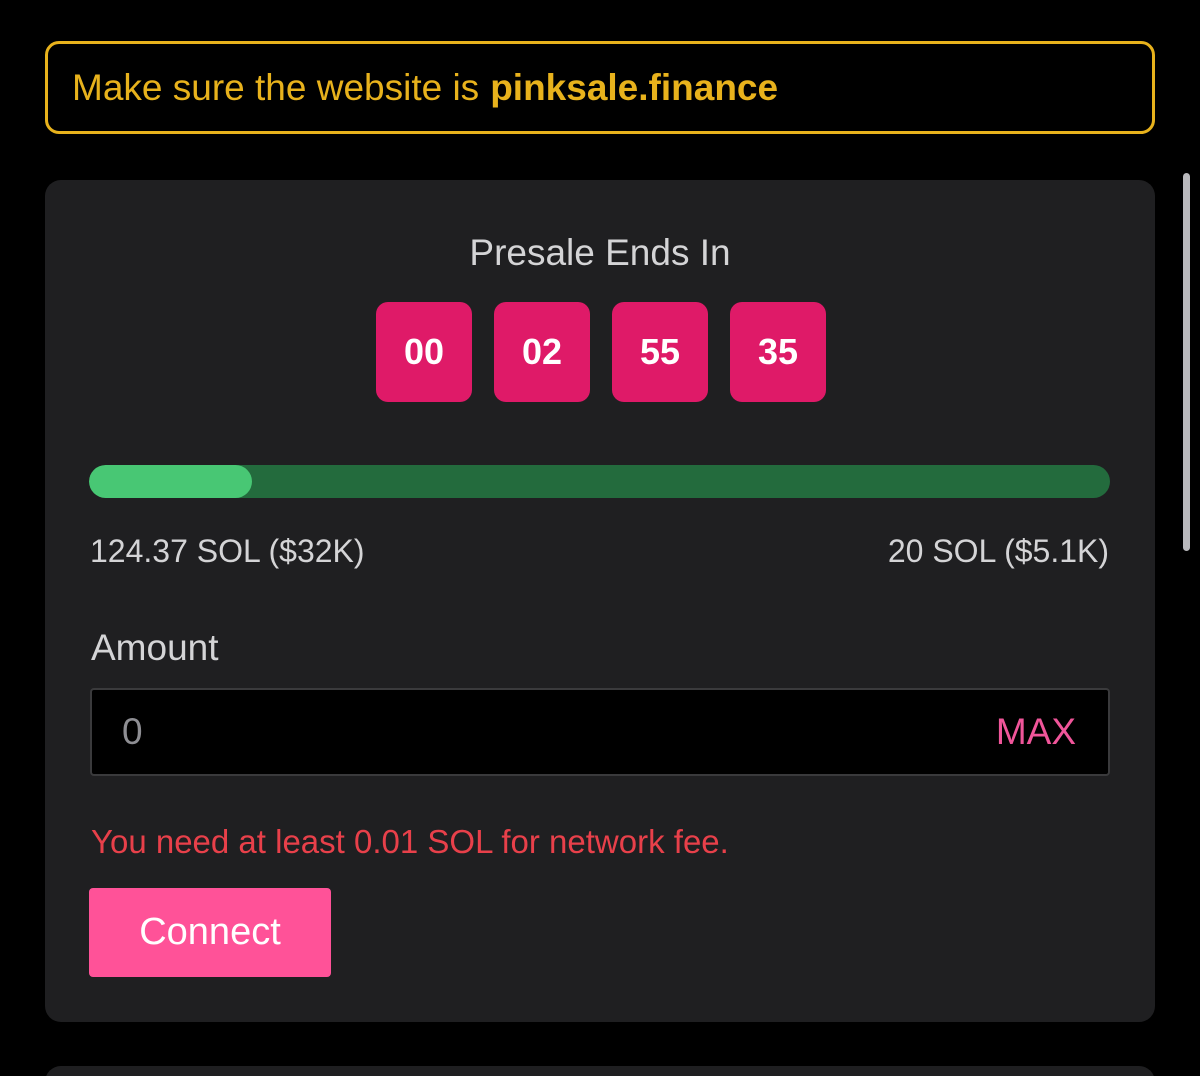 The width and height of the screenshot is (1200, 1076). Describe the element at coordinates (1036, 732) in the screenshot. I see `max-button: MAX` at that location.